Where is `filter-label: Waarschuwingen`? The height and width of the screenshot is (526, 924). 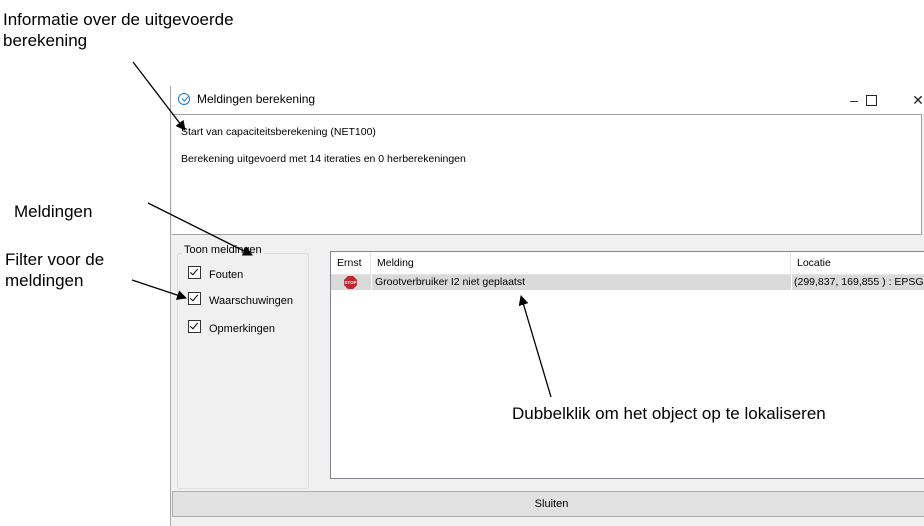
filter-label: Waarschuwingen is located at coordinates (251, 301).